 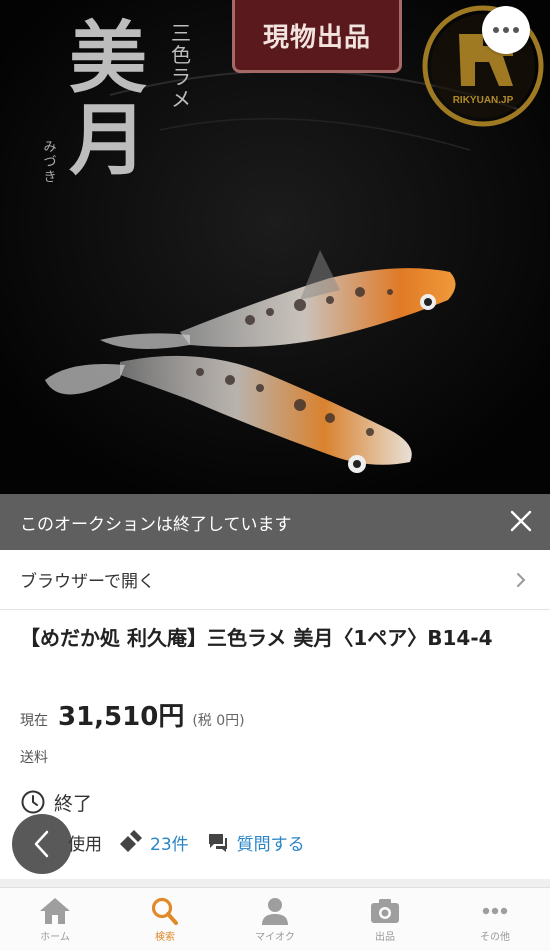 I want to click on auction-status: 終了, so click(x=56, y=802).